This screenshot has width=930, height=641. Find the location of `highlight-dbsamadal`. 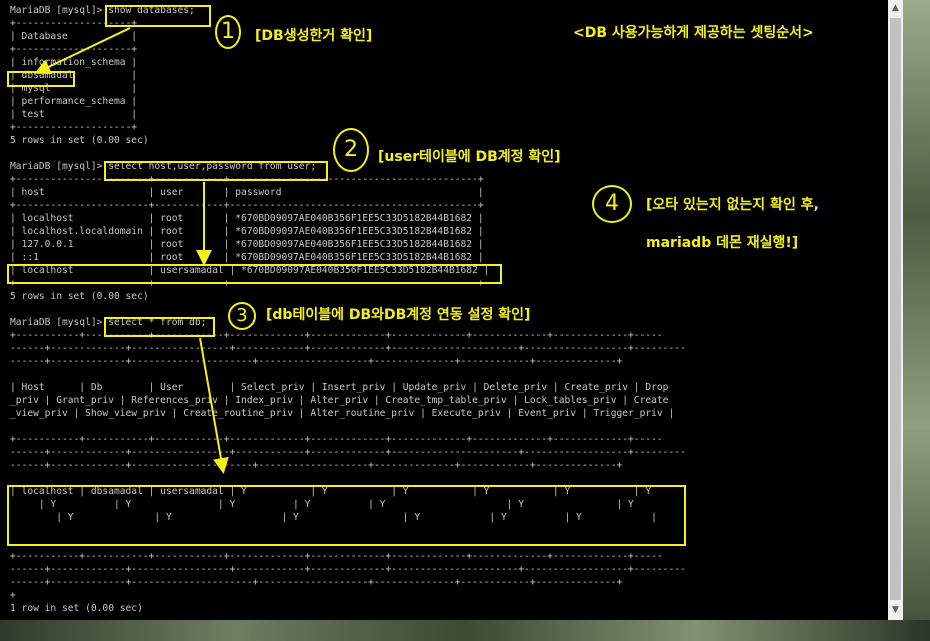

highlight-dbsamadal is located at coordinates (41, 79).